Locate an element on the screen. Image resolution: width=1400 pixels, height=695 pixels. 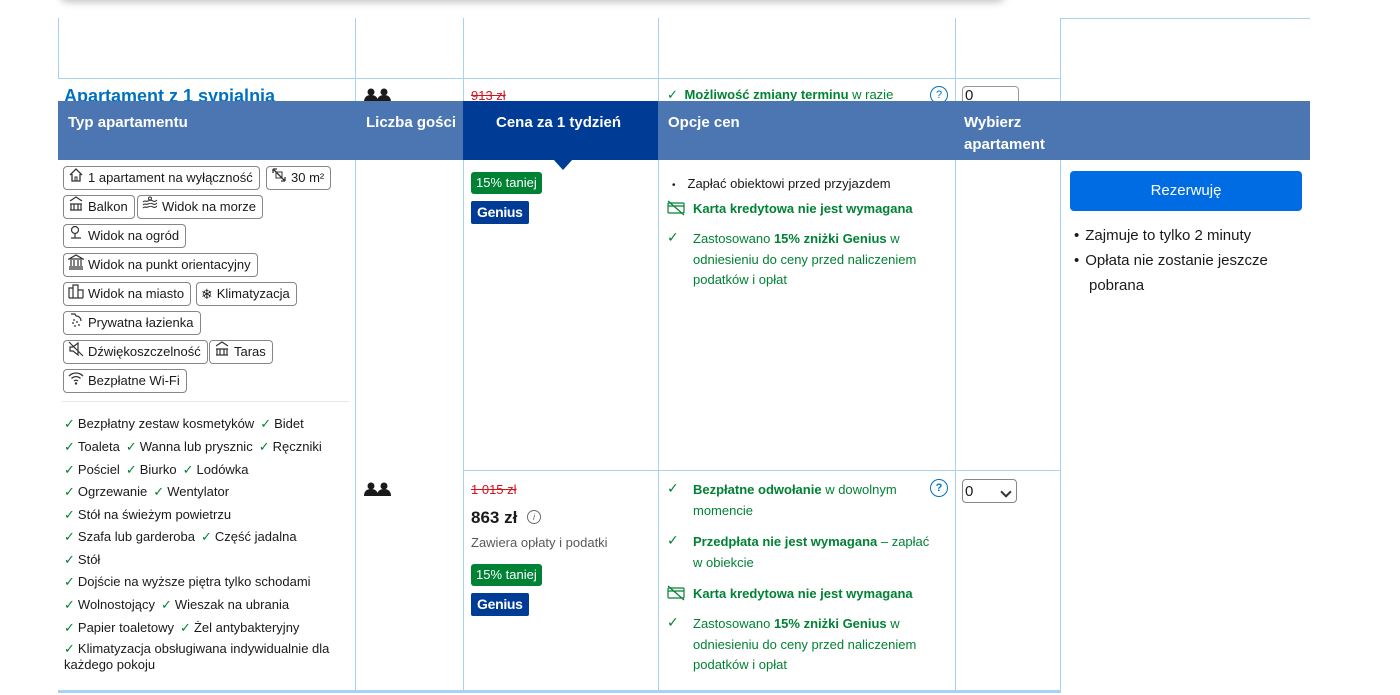
facility-label: Dźwiękoszczelność is located at coordinates (144, 351).